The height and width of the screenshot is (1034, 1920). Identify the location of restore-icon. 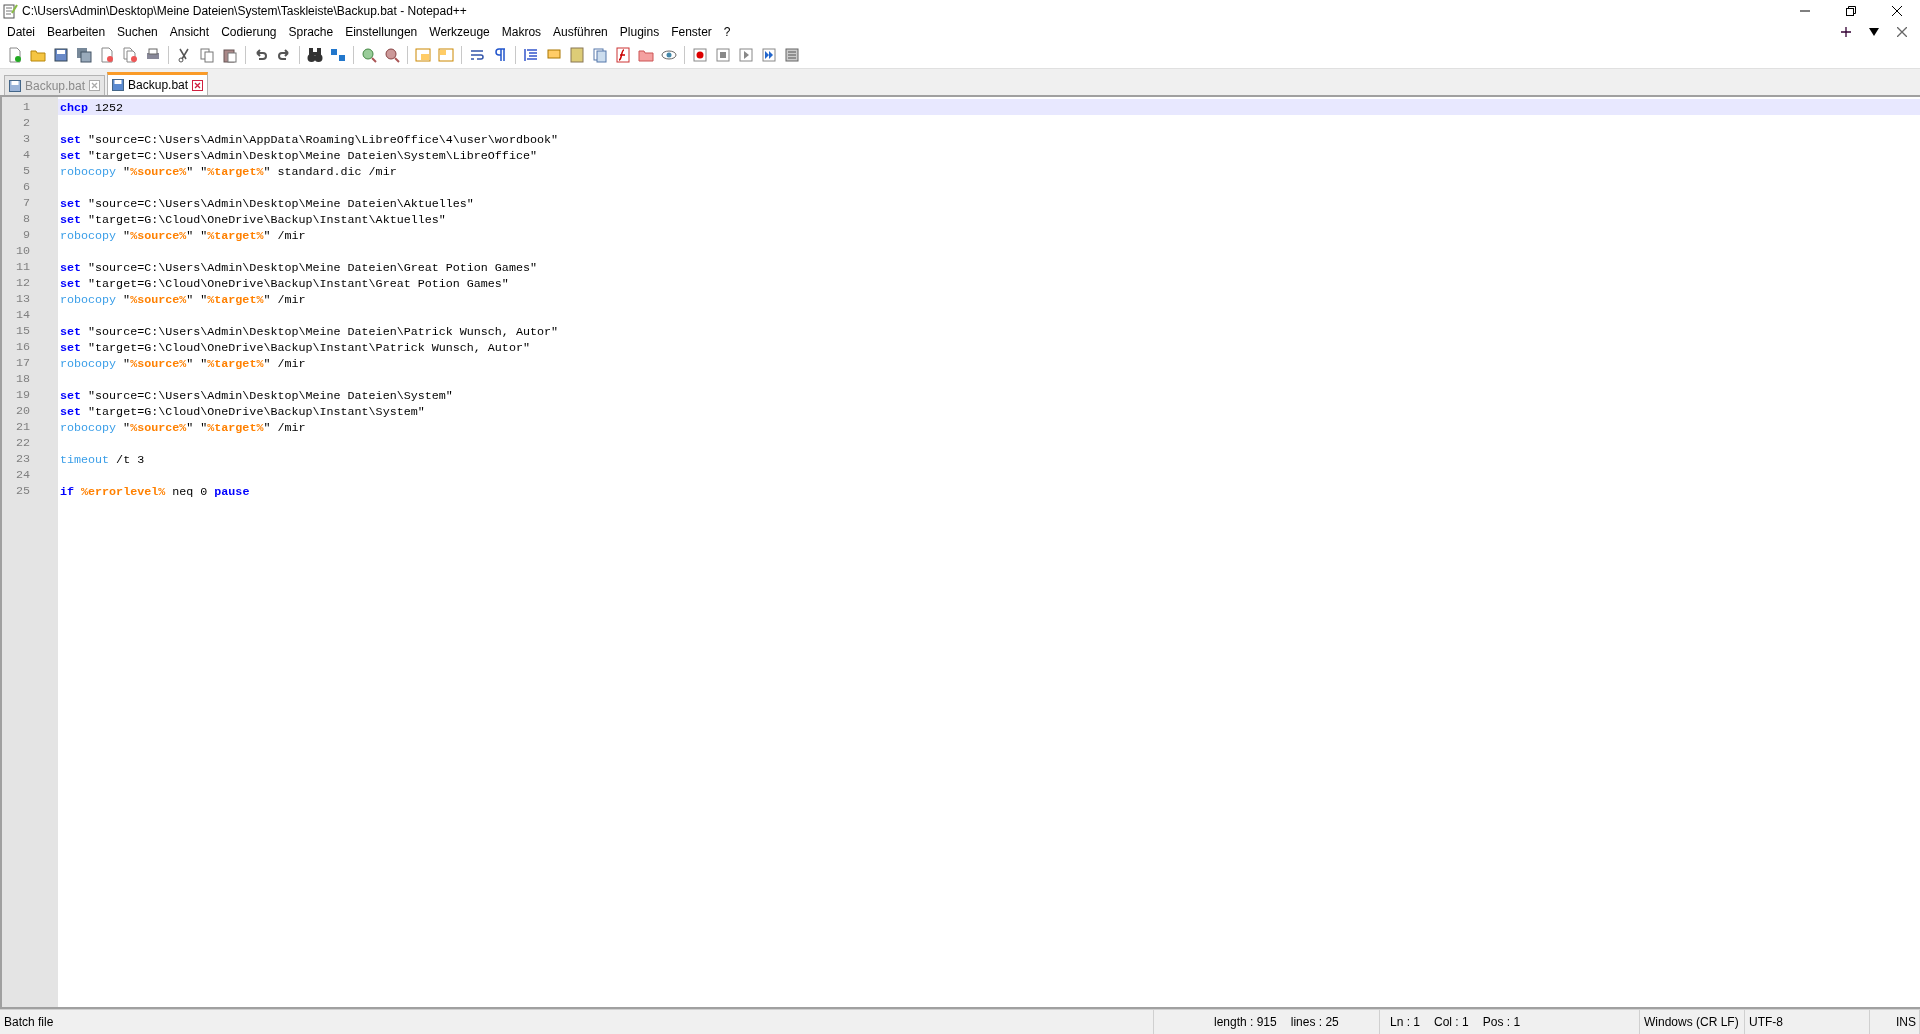
(1851, 11).